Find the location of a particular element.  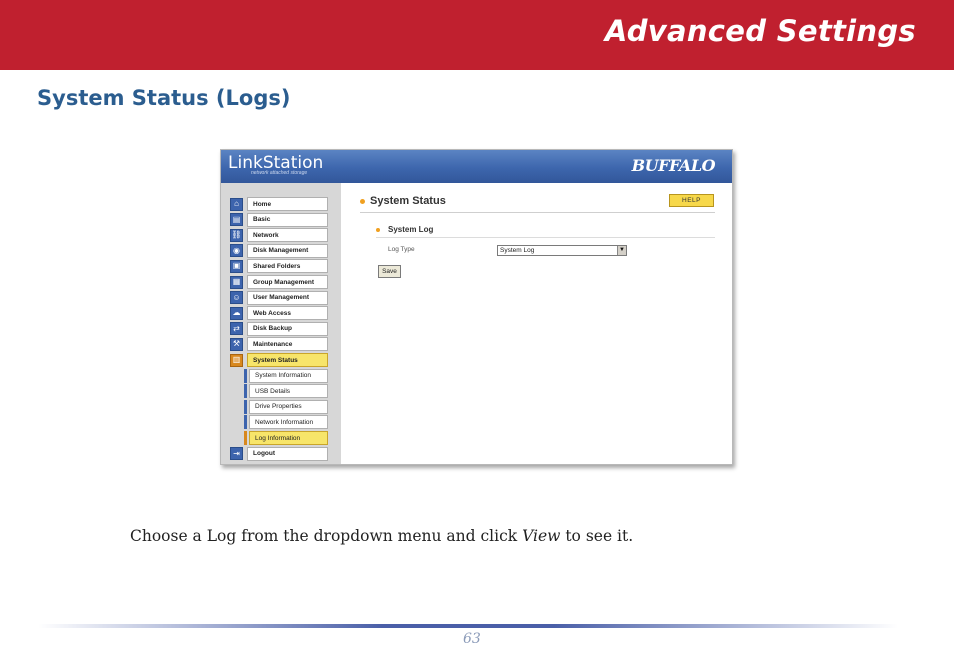

house-icon: ⌂ is located at coordinates (236, 204).